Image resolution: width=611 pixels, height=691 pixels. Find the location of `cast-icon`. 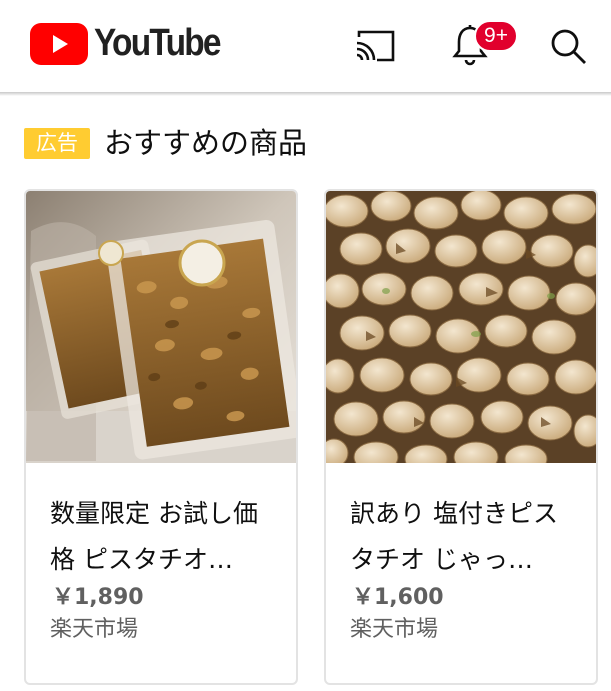

cast-icon is located at coordinates (375, 46).